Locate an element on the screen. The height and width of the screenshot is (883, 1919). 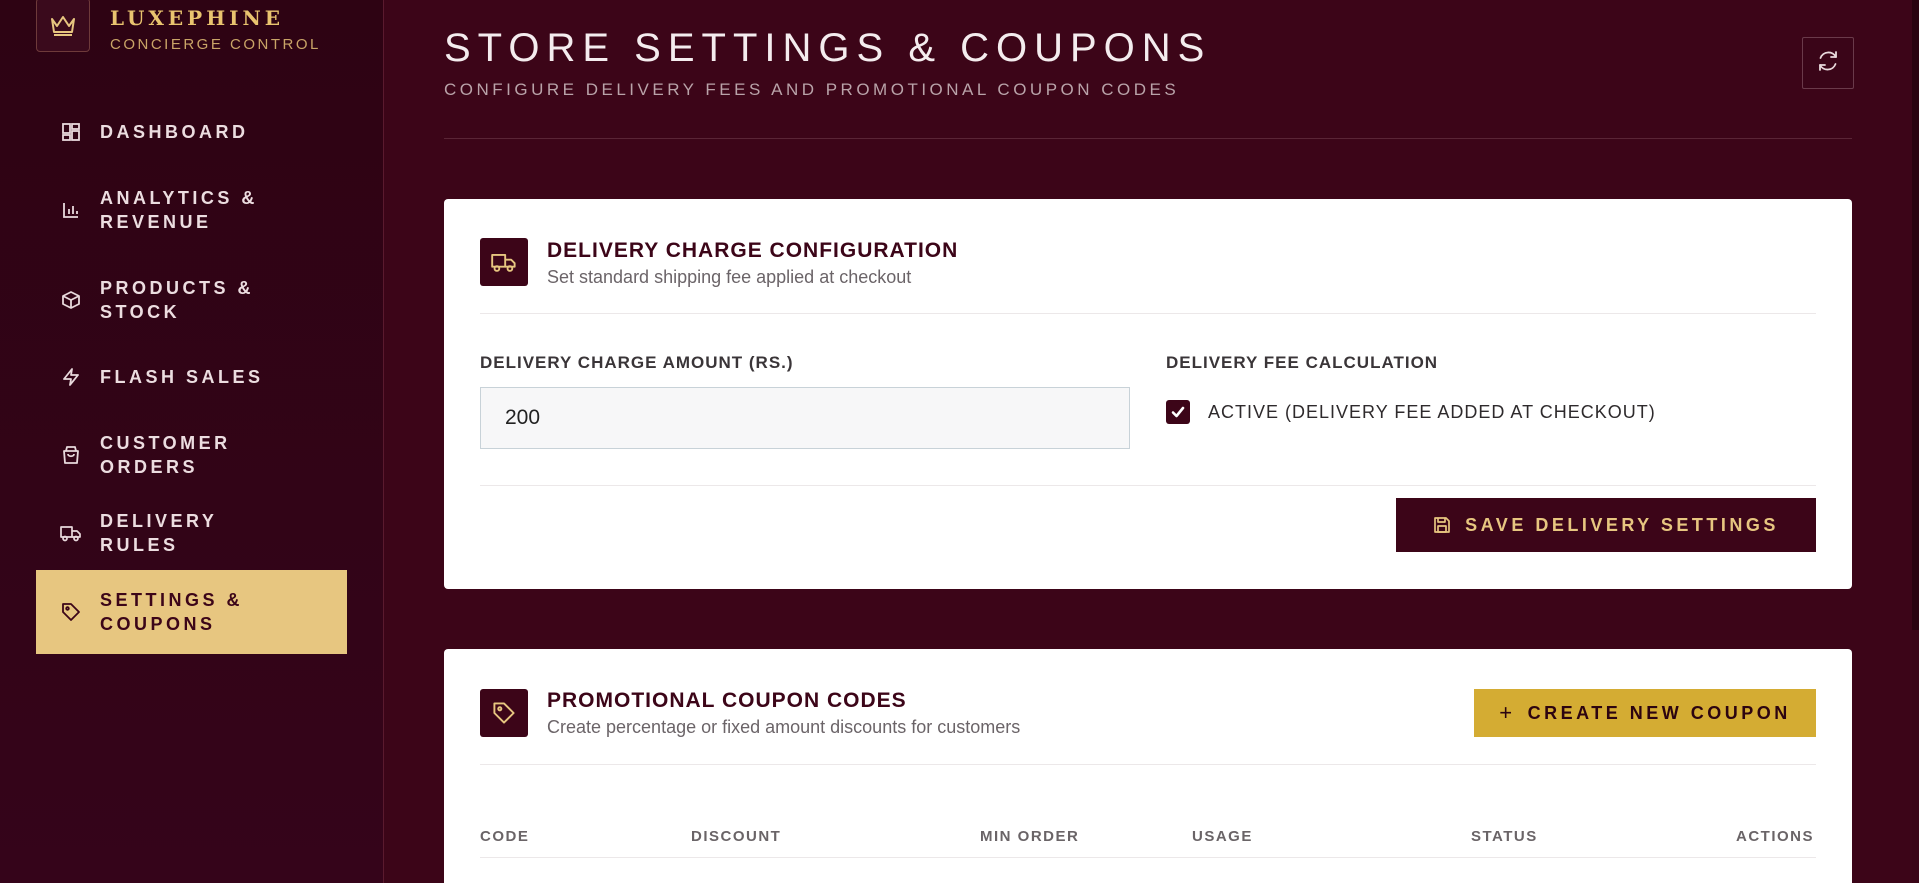
sidebar-item-flash-sales: FLASH SALES is located at coordinates (191, 377).